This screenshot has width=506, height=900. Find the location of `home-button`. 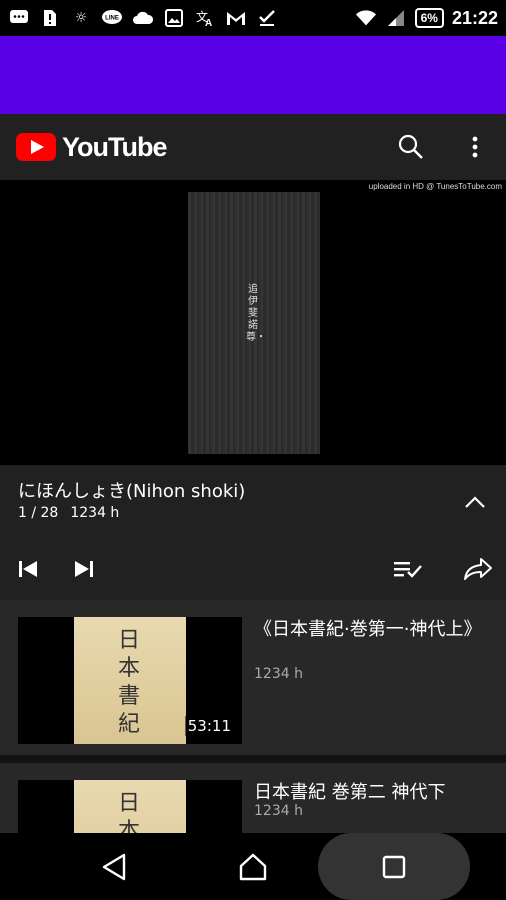

home-button is located at coordinates (253, 866).